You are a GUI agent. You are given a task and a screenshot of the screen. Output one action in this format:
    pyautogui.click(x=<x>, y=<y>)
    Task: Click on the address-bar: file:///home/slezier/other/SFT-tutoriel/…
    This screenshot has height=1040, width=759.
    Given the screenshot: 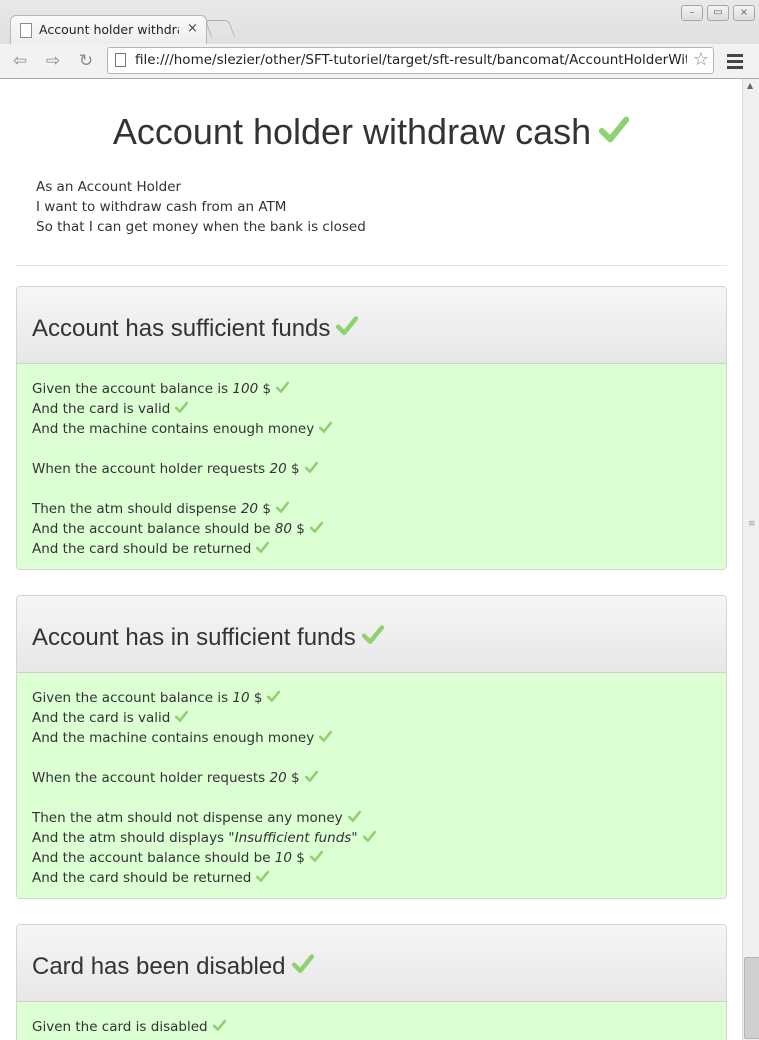 What is the action you would take?
    pyautogui.click(x=410, y=60)
    